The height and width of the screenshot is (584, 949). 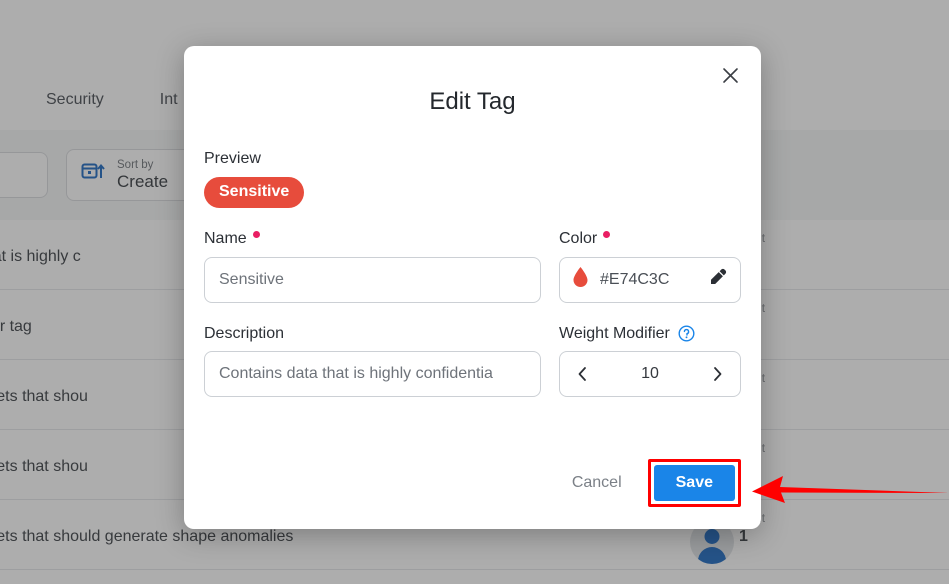 I want to click on dialog-title: Edit Tag, so click(x=472, y=101).